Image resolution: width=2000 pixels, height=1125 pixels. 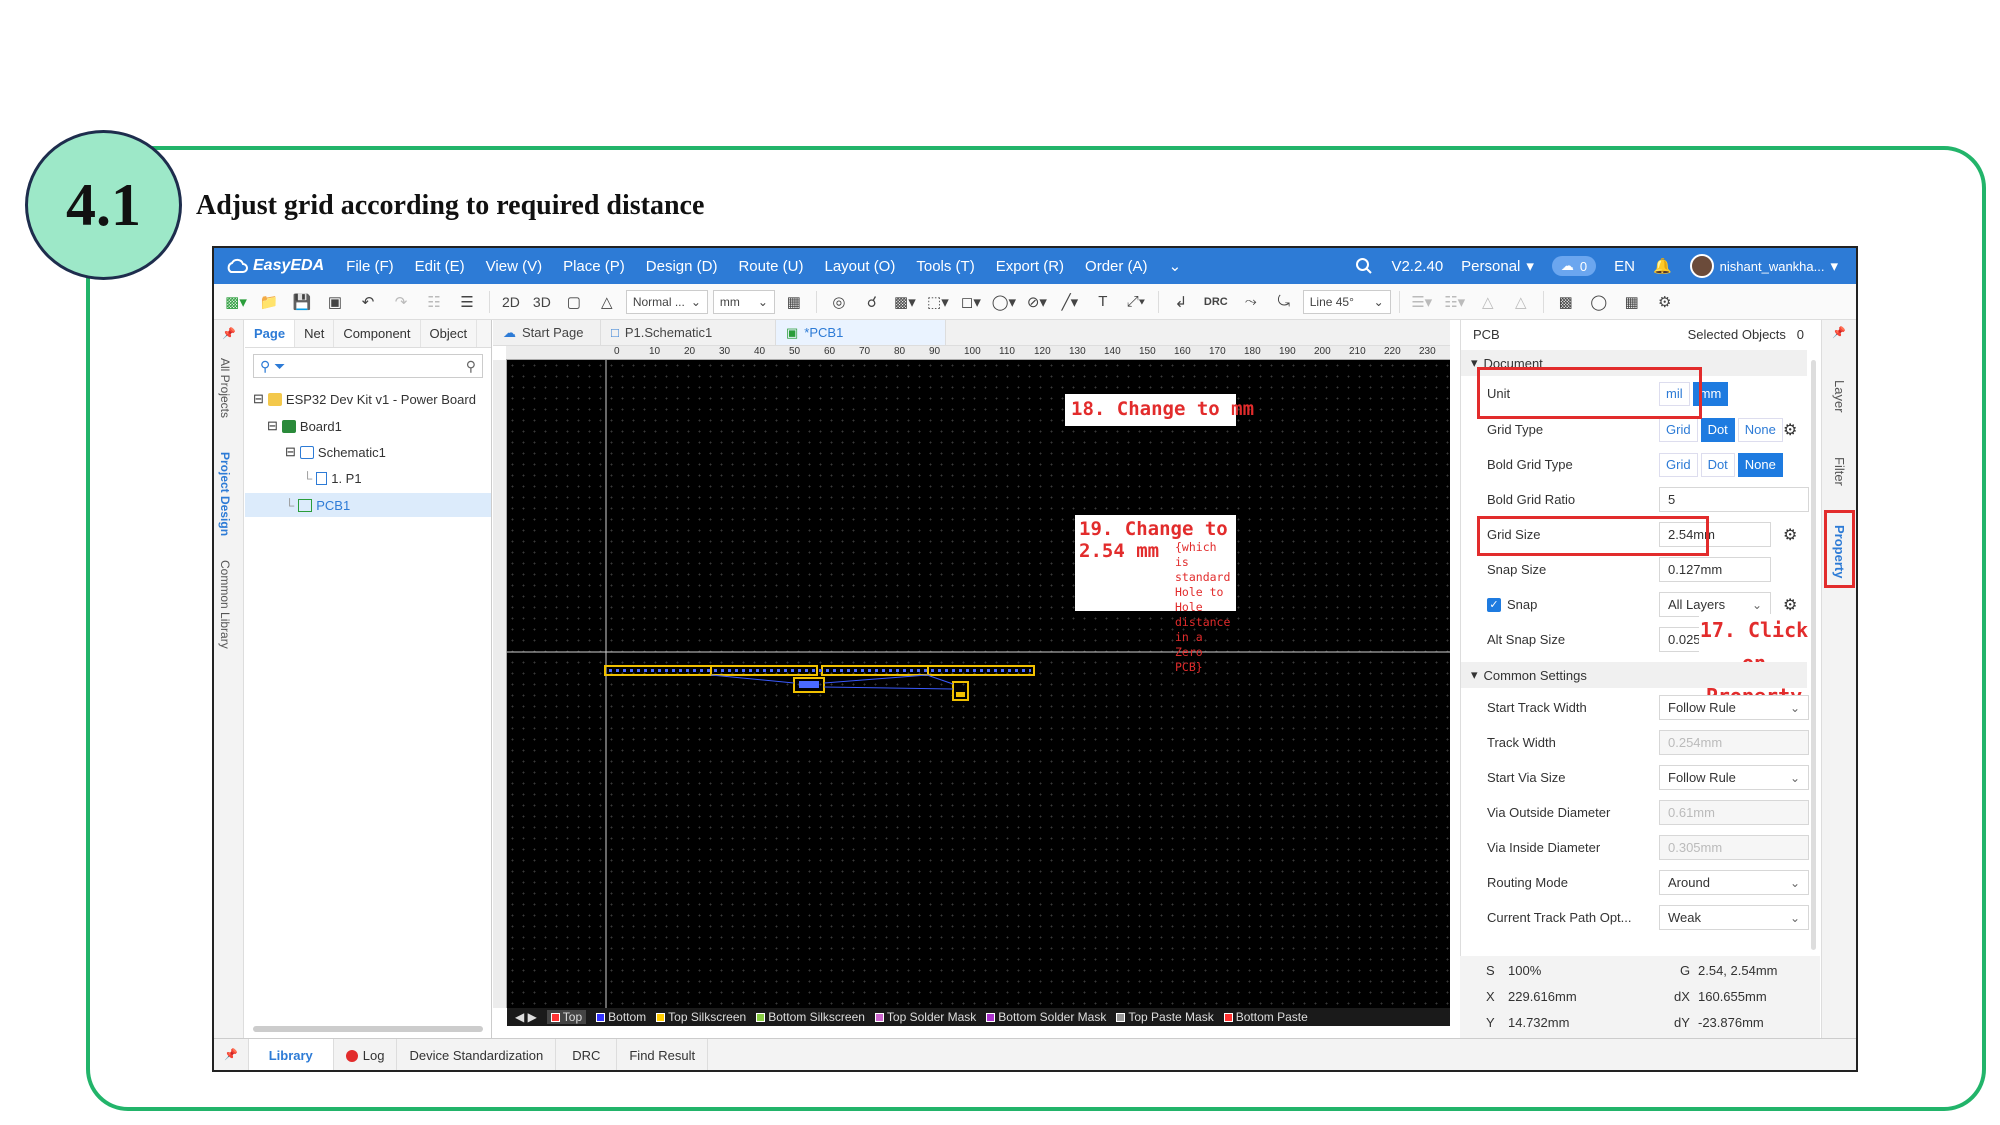 I want to click on new-icon: ▩▾, so click(x=236, y=302).